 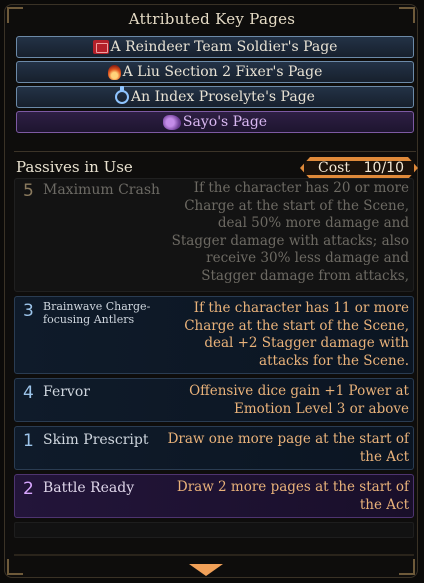 I want to click on empty-passive-slot, so click(x=214, y=530).